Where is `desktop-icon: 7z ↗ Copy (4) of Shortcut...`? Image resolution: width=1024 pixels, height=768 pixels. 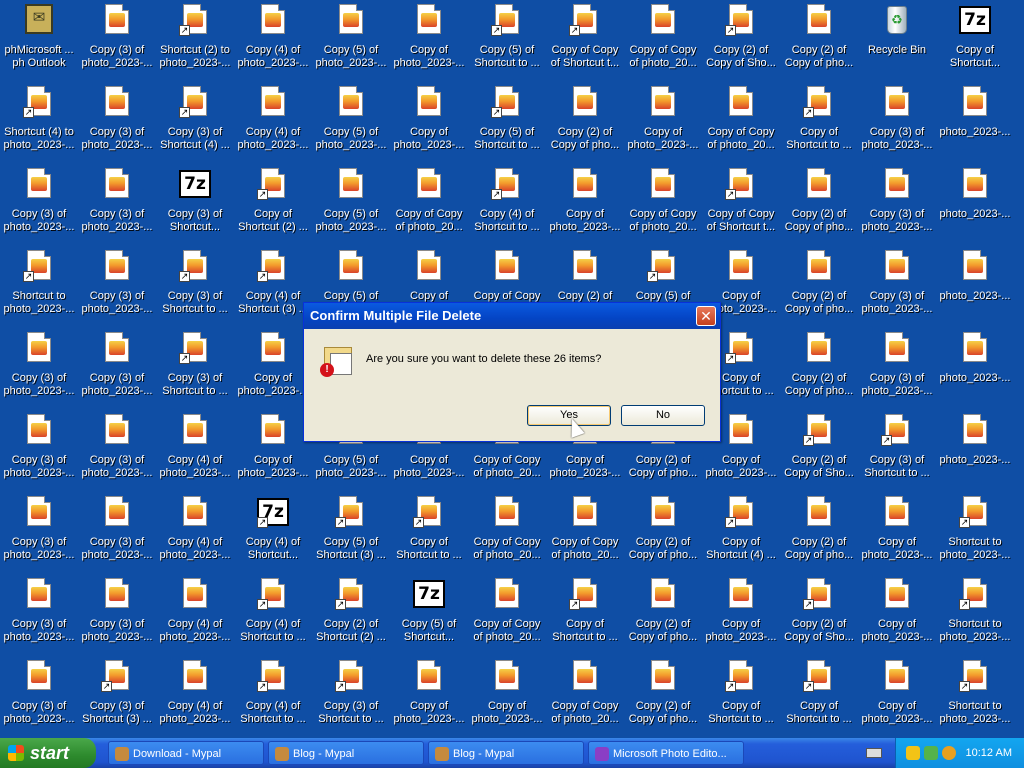 desktop-icon: 7z ↗ Copy (4) of Shortcut... is located at coordinates (273, 535).